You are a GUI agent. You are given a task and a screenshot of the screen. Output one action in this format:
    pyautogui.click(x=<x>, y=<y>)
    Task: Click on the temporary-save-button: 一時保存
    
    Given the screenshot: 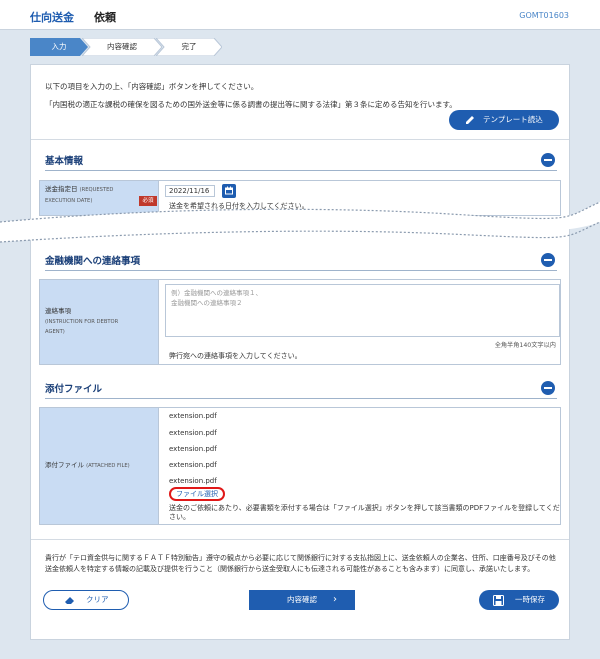 What is the action you would take?
    pyautogui.click(x=519, y=600)
    